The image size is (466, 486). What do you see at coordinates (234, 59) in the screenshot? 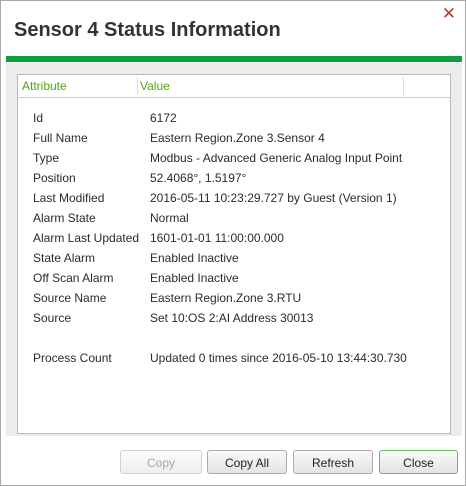
I see `accent-bar` at bounding box center [234, 59].